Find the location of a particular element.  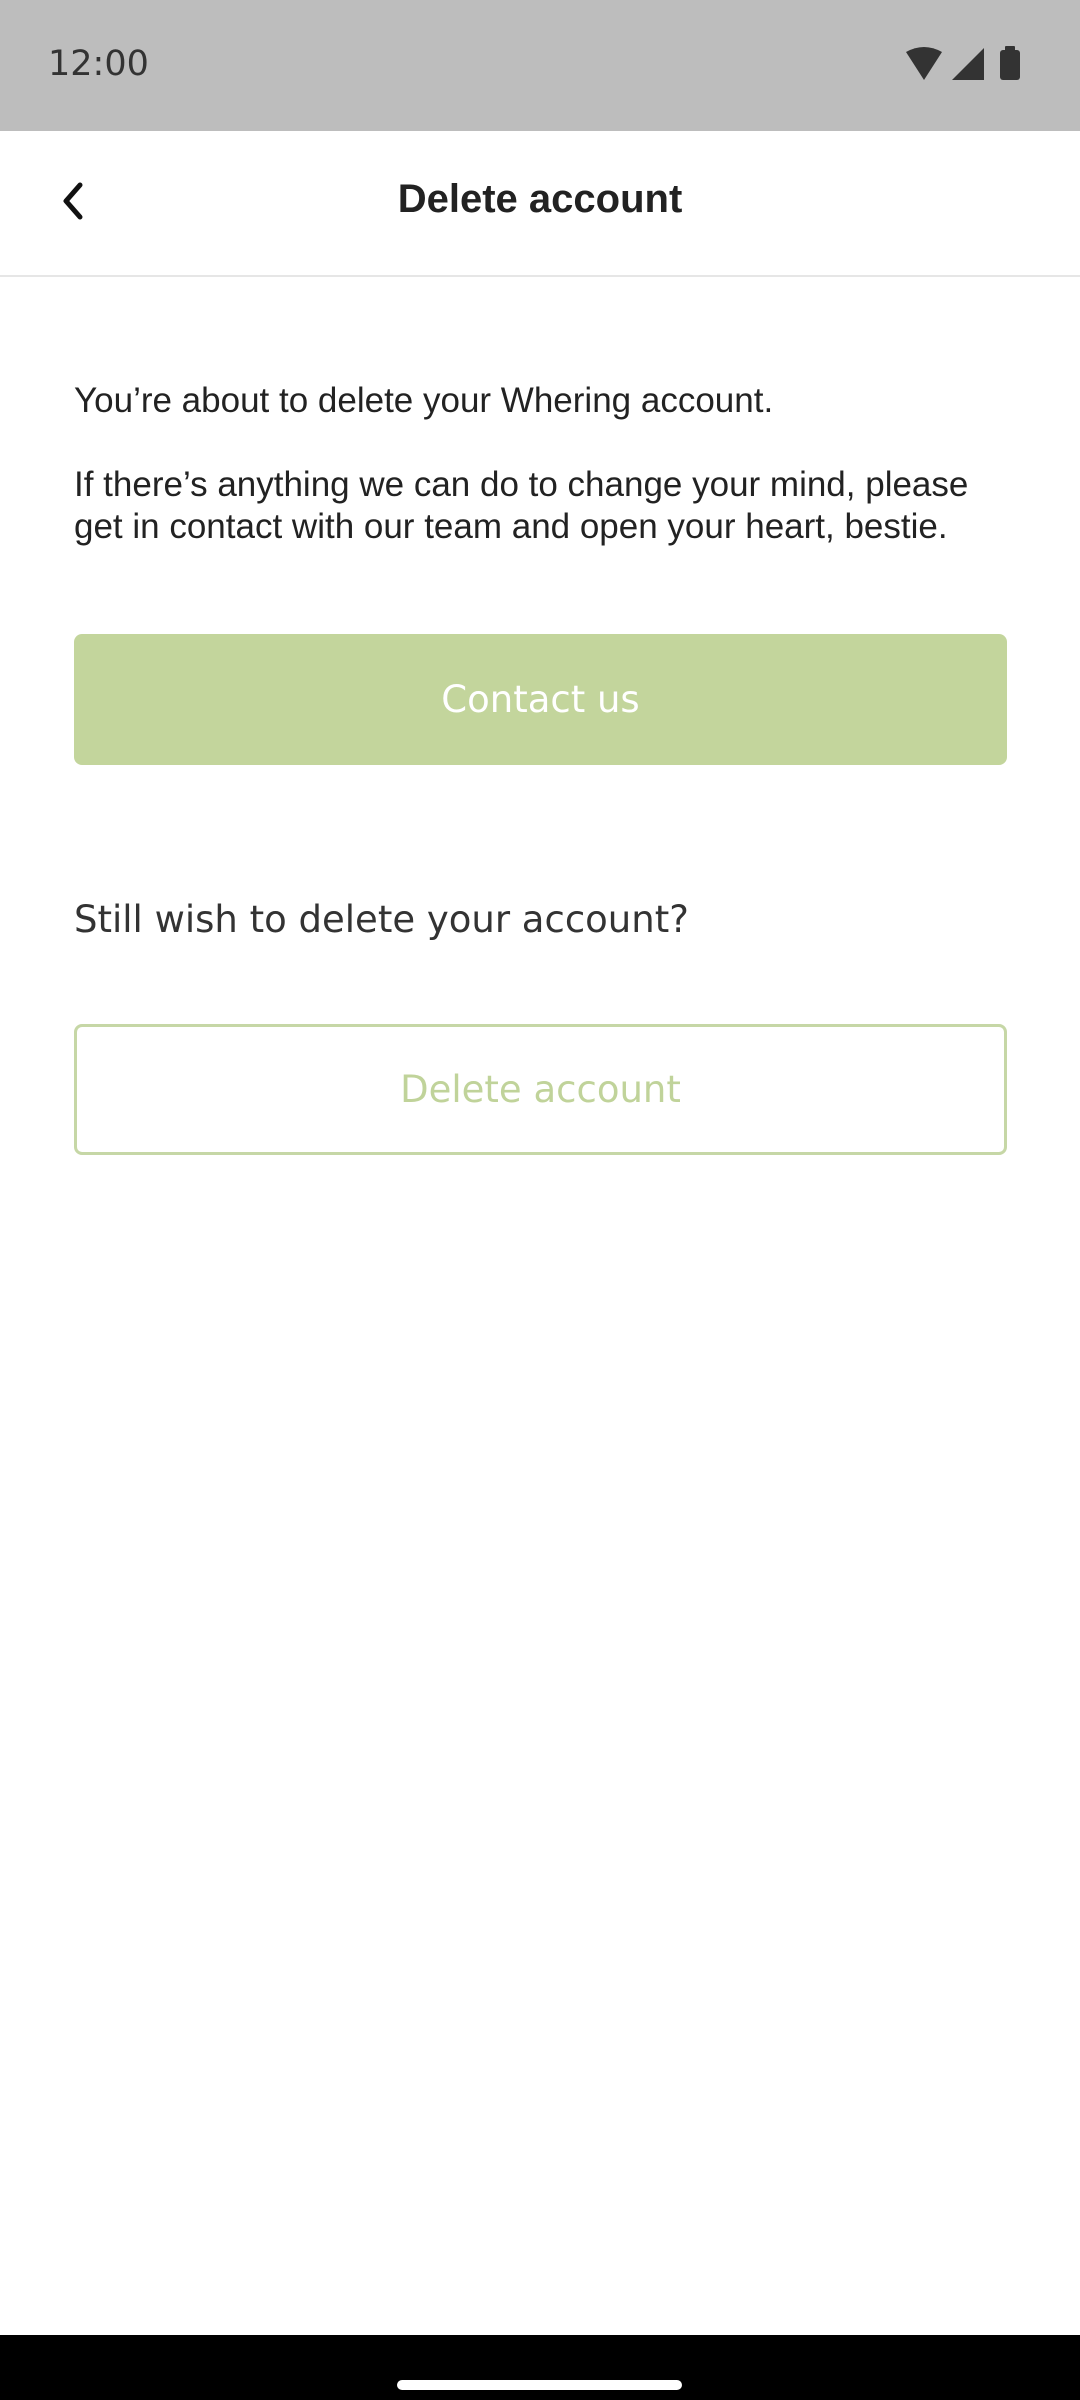

status-icons is located at coordinates (968, 65).